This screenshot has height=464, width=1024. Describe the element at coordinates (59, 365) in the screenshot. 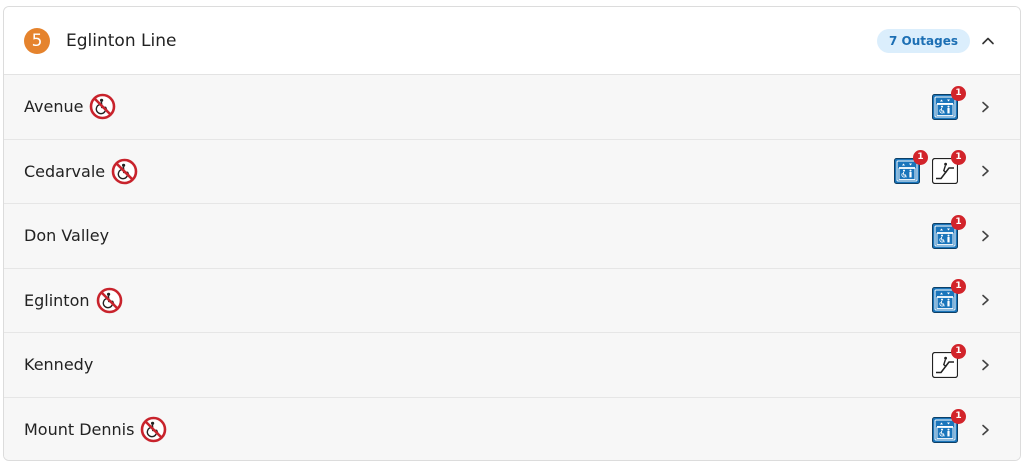

I see `station-name: Kennedy` at that location.